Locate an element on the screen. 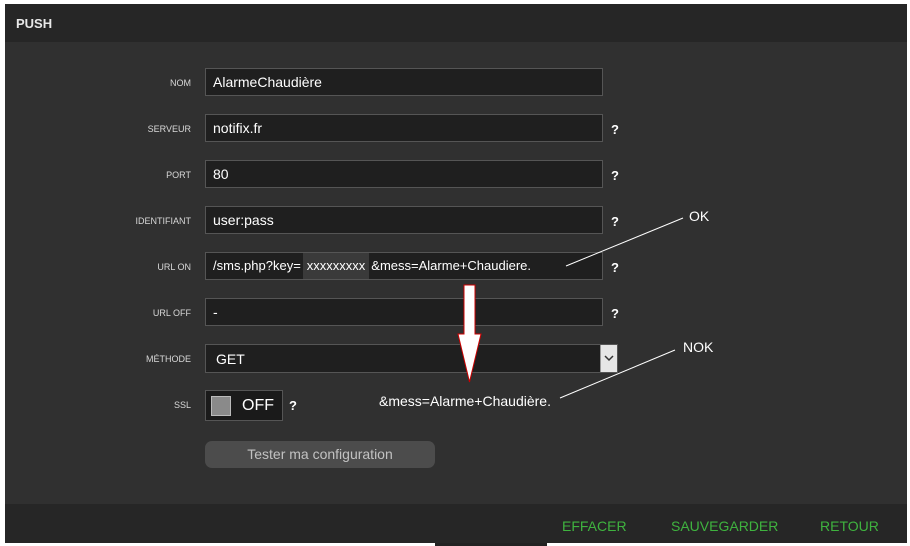  ok-pointer-line is located at coordinates (624, 242).